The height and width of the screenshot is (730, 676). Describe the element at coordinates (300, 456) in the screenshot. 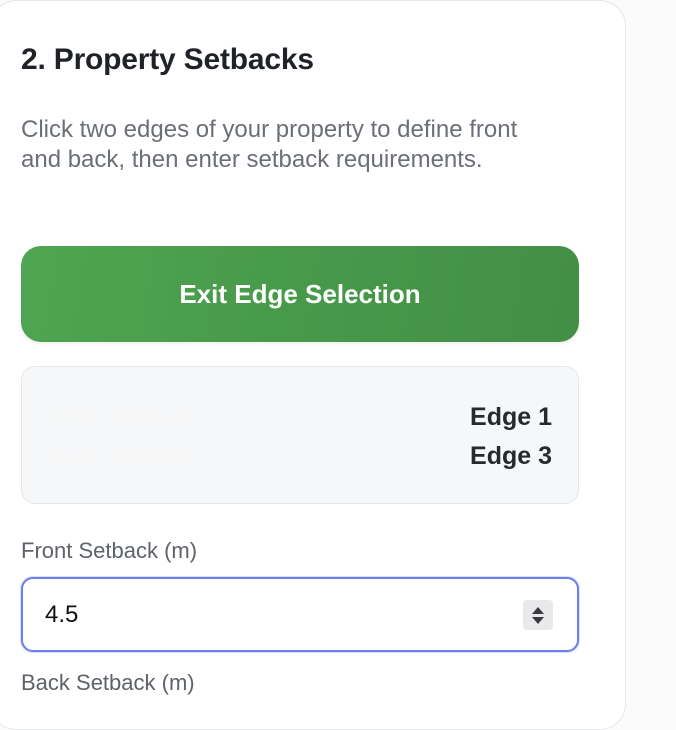

I see `back-edge-row: Back Setback: Edge 3` at that location.